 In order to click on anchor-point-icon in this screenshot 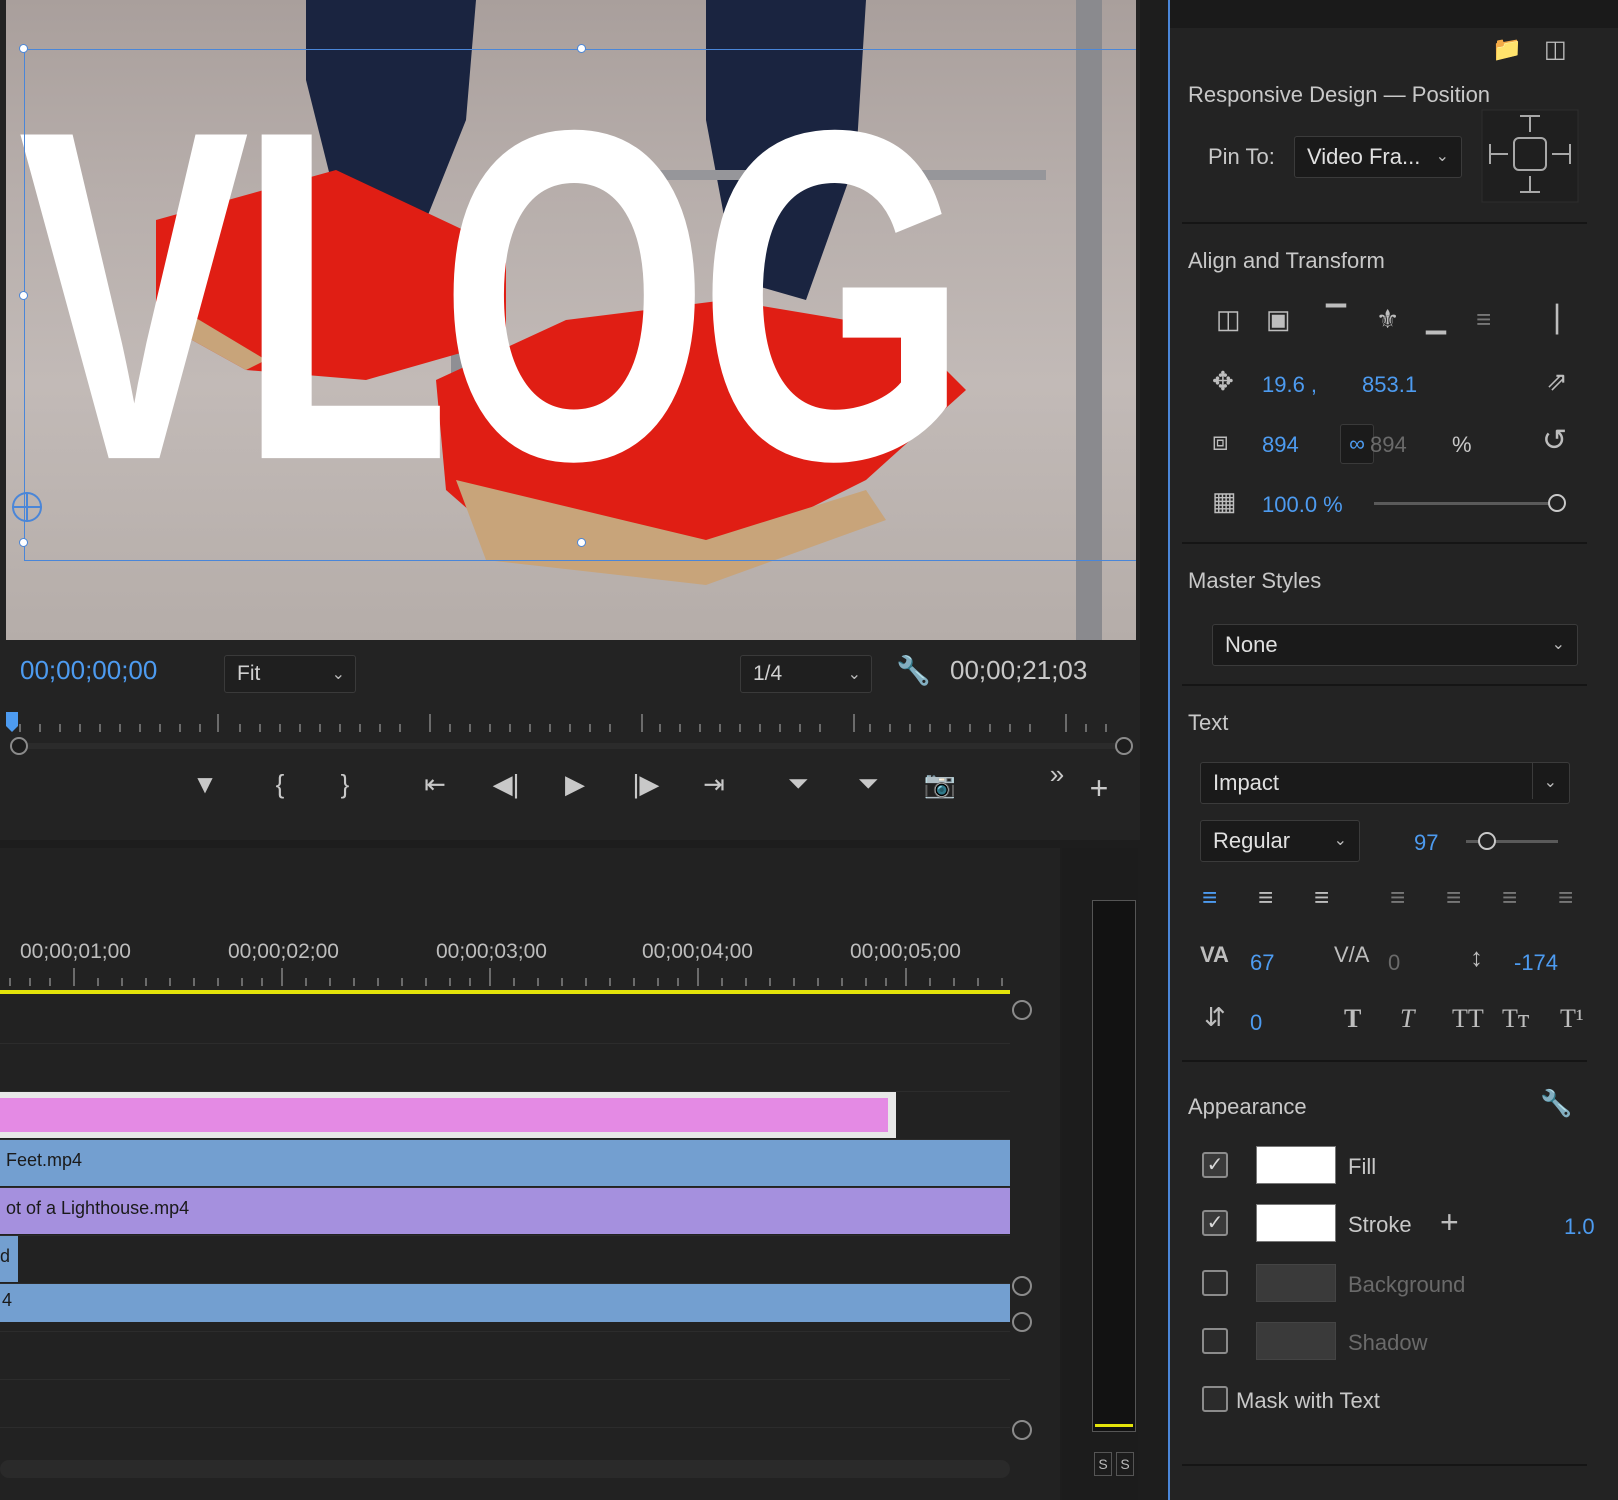, I will do `click(27, 507)`.